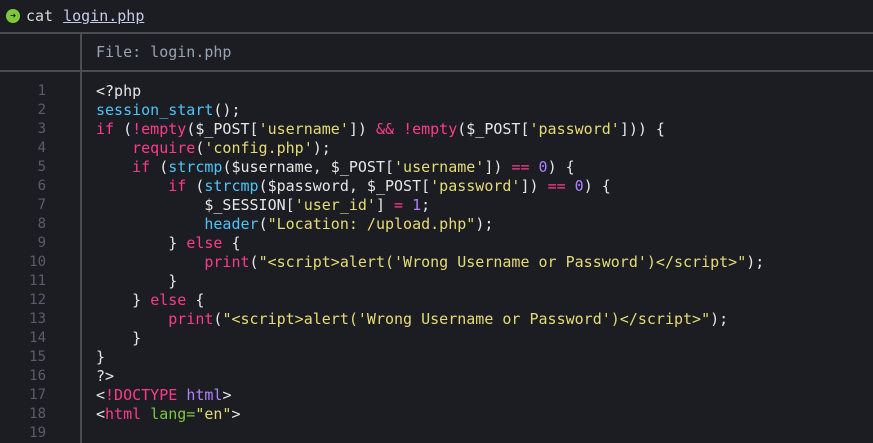  Describe the element at coordinates (37, 338) in the screenshot. I see `line-number: 14` at that location.